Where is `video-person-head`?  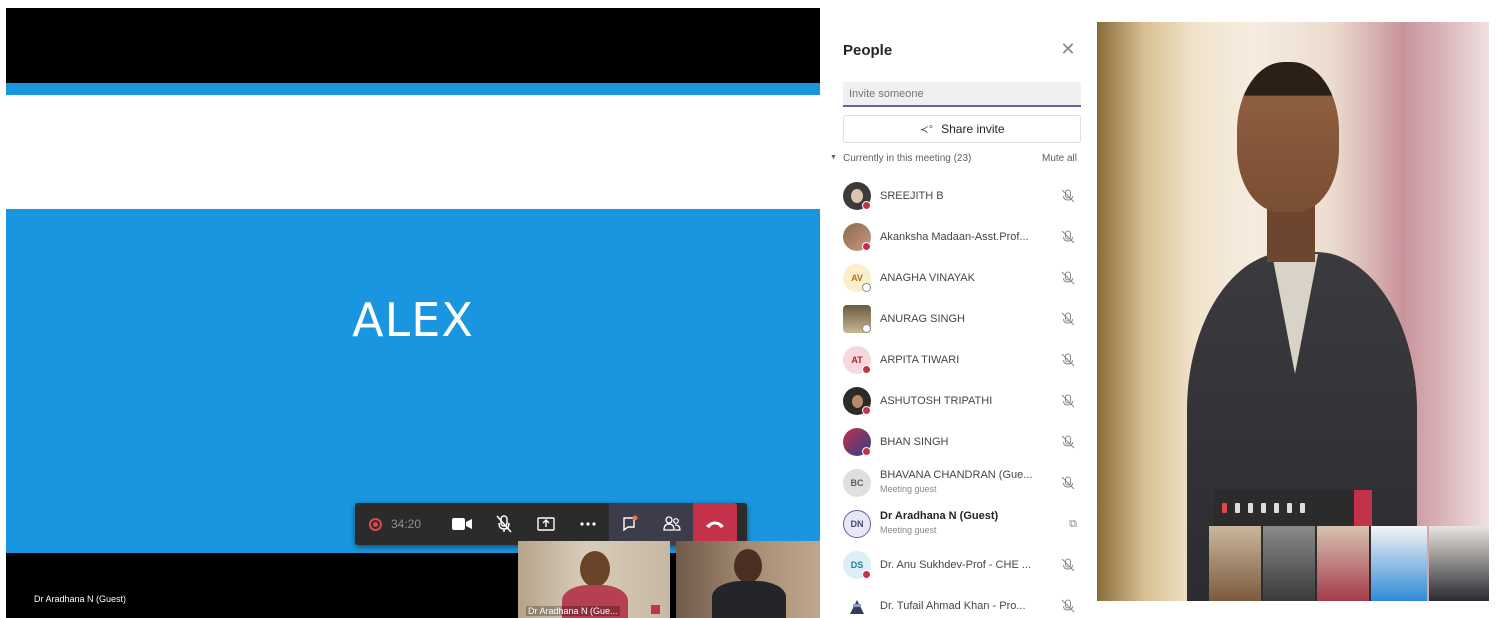
video-person-head is located at coordinates (1288, 137).